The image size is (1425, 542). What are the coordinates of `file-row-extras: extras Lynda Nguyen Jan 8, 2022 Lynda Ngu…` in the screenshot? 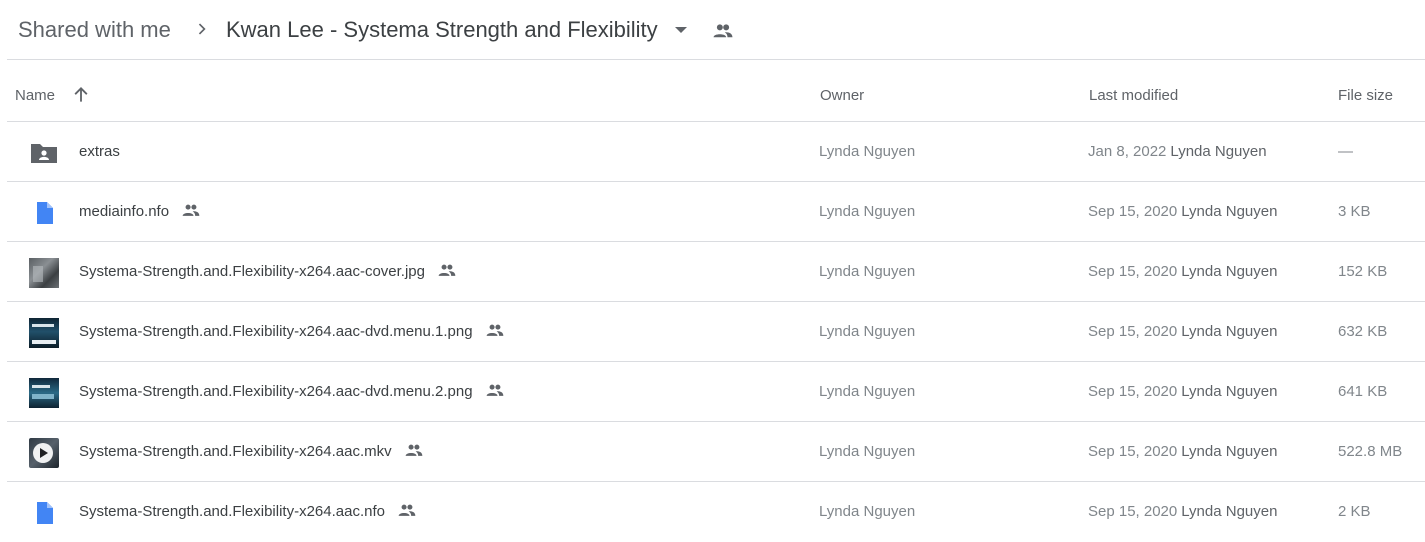 It's located at (716, 152).